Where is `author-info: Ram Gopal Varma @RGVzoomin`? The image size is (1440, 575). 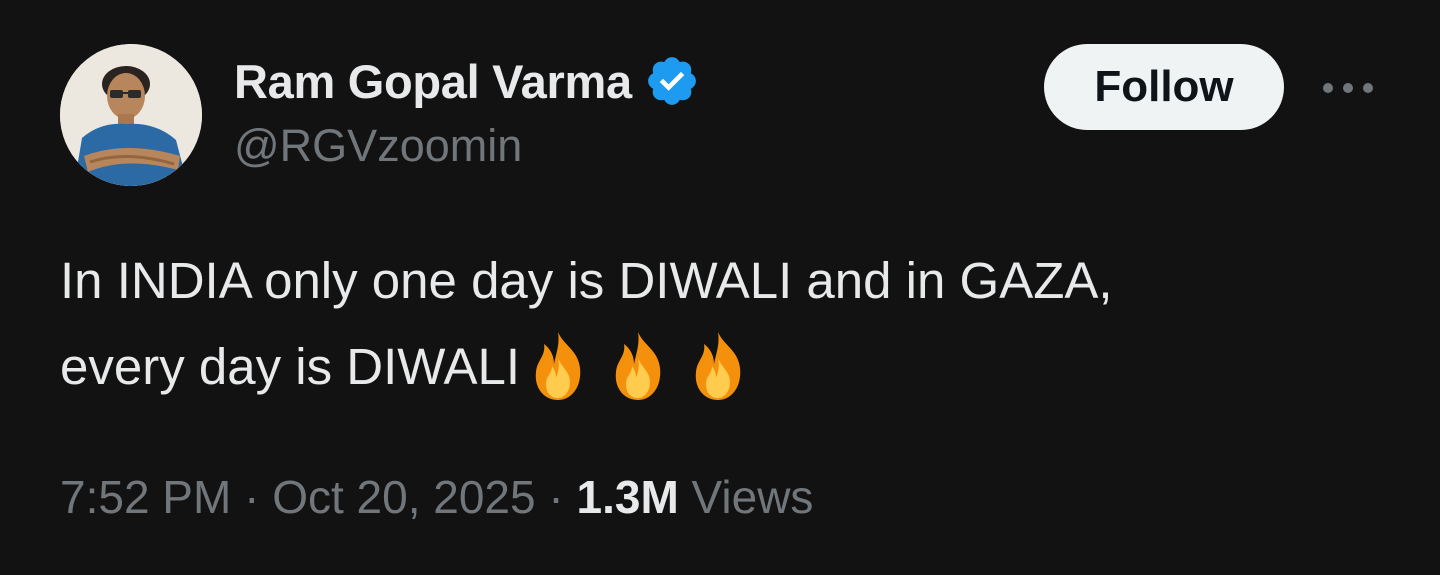 author-info: Ram Gopal Varma @RGVzoomin is located at coordinates (467, 111).